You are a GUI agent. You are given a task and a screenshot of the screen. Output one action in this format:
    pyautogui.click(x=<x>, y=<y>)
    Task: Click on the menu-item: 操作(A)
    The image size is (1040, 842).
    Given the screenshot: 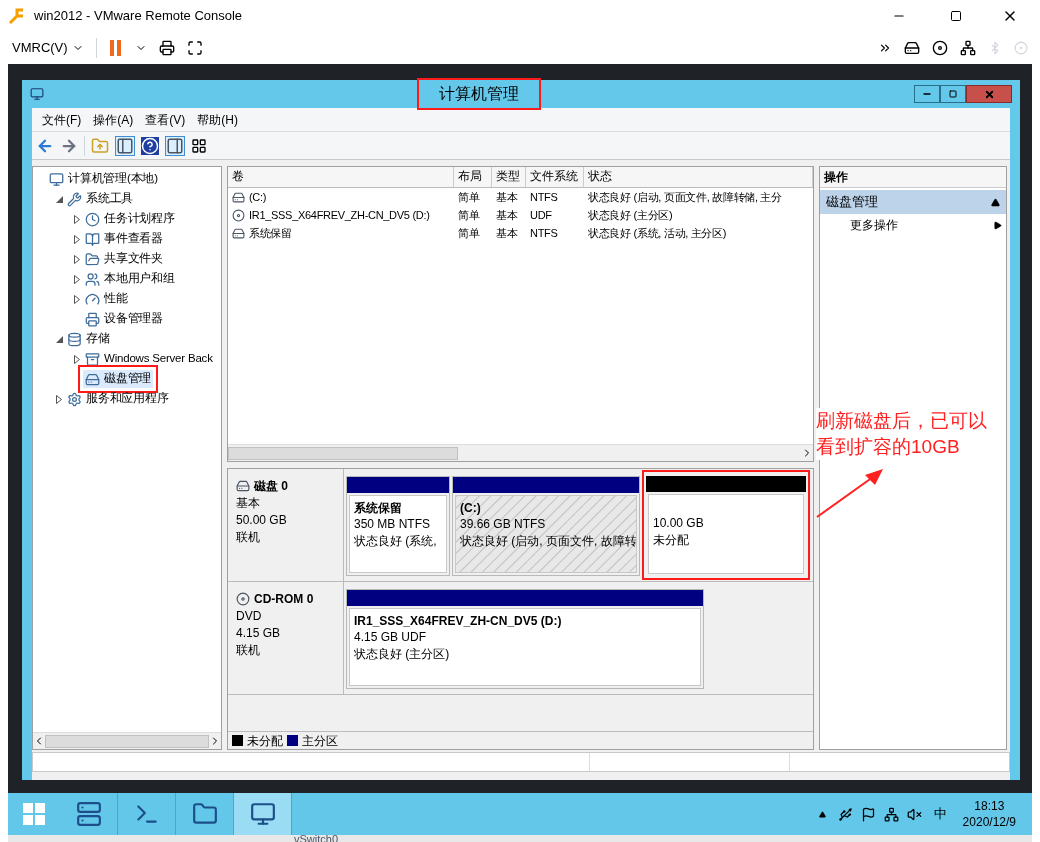 What is the action you would take?
    pyautogui.click(x=113, y=119)
    